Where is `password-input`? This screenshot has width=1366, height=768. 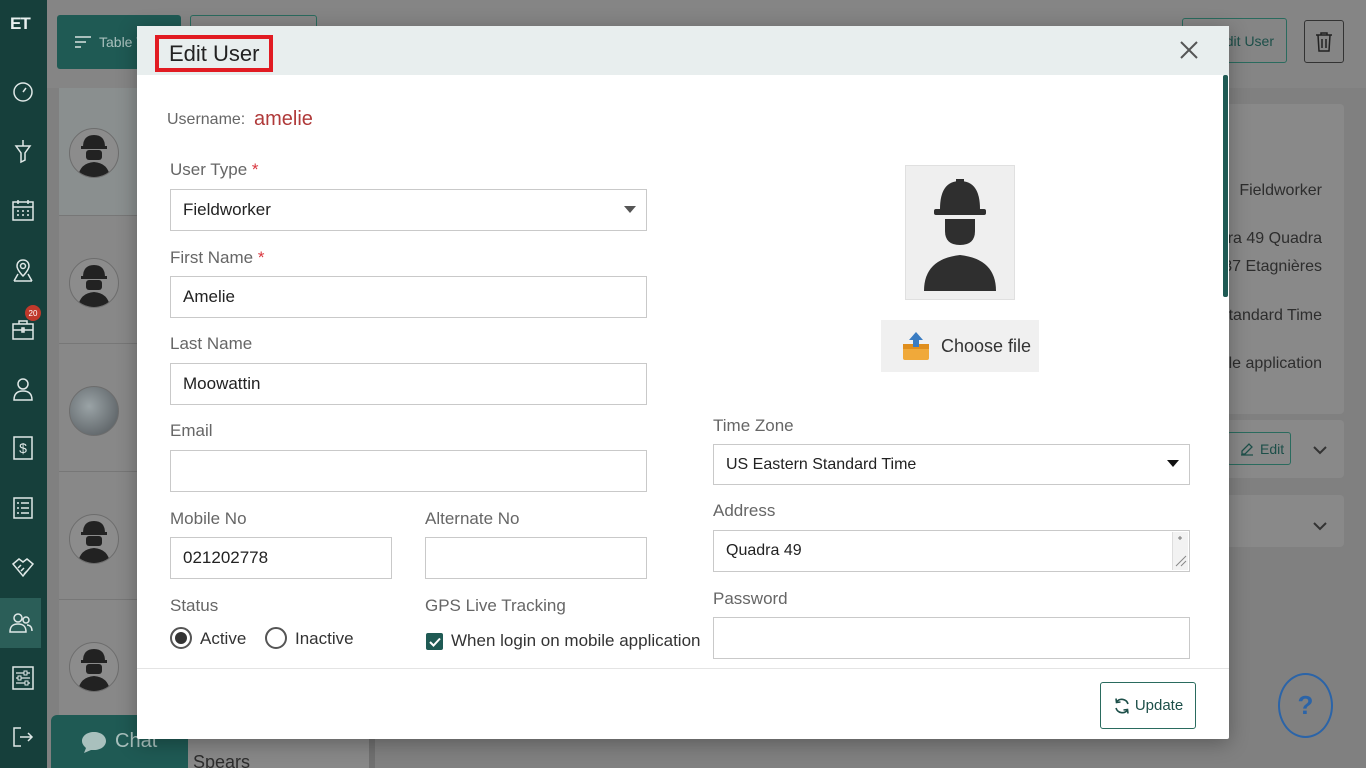
password-input is located at coordinates (951, 638).